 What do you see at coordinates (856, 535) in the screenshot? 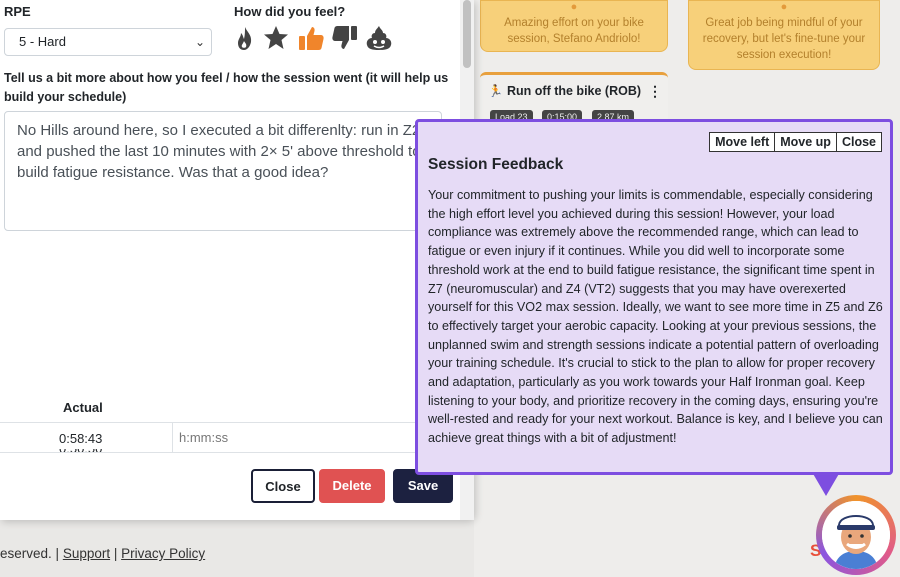
I see `coach-avatar` at bounding box center [856, 535].